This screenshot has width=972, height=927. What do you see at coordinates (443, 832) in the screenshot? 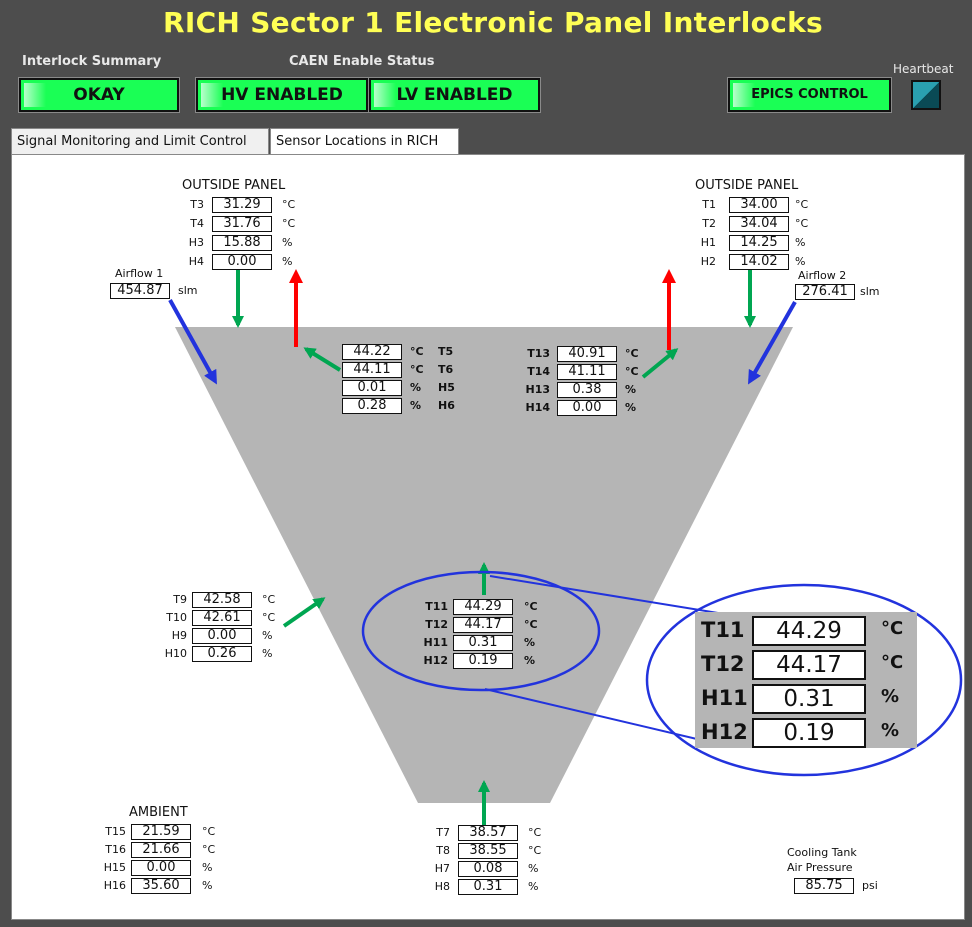
I see `bottom-t7-label: T7` at bounding box center [443, 832].